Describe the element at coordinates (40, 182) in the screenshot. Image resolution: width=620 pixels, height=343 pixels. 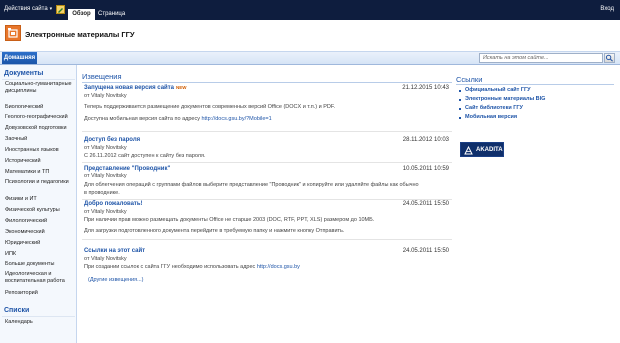
I see `ql-item: Психологии и педагогики` at that location.